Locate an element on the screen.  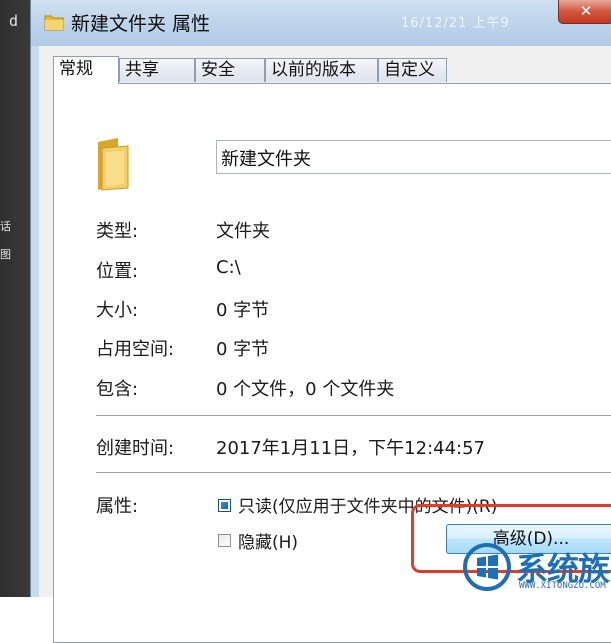
watermark-logo: 系统族 WWW.XITONGZU.COM is located at coordinates (533, 568).